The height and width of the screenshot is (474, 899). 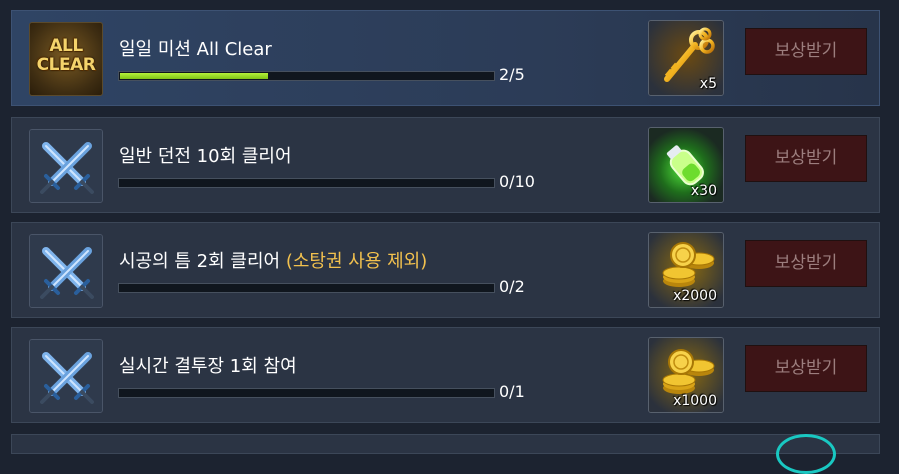 I want to click on reward-item: x2000, so click(x=686, y=270).